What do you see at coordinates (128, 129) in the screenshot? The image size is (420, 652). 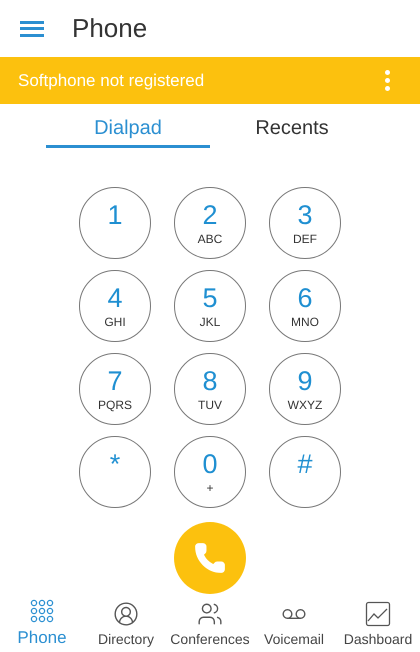 I see `tab: Dialpad` at bounding box center [128, 129].